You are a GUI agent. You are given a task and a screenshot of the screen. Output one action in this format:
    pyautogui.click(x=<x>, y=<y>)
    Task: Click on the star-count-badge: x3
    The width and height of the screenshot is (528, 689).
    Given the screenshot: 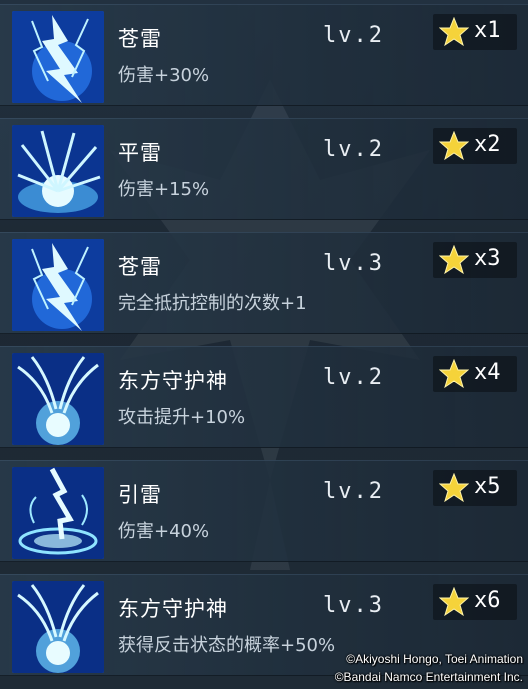 What is the action you would take?
    pyautogui.click(x=475, y=260)
    